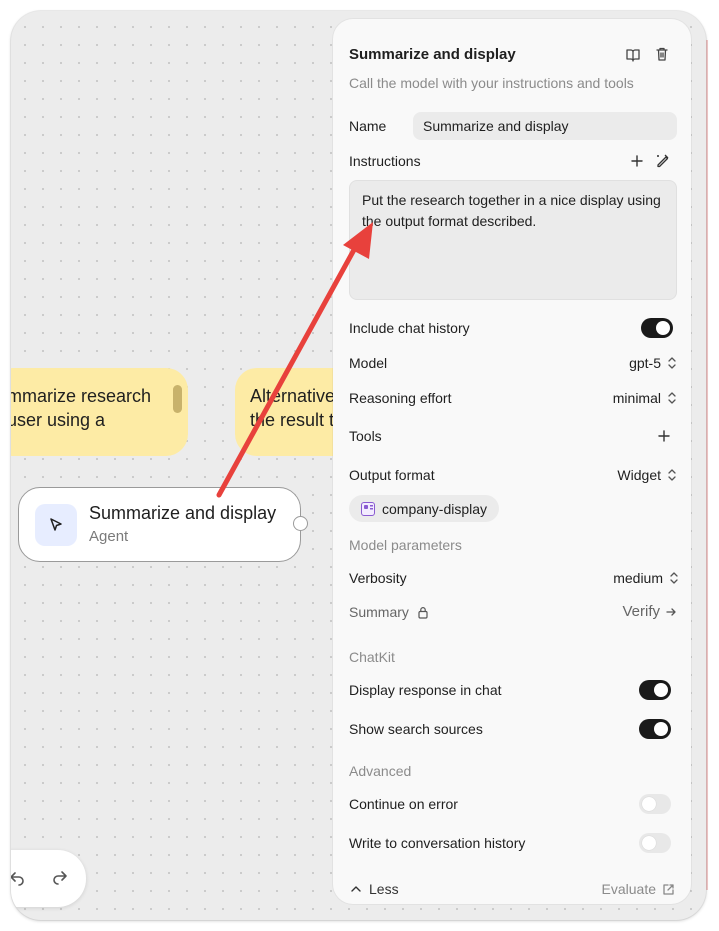  What do you see at coordinates (385, 161) in the screenshot?
I see `instructions-label: Instructions` at bounding box center [385, 161].